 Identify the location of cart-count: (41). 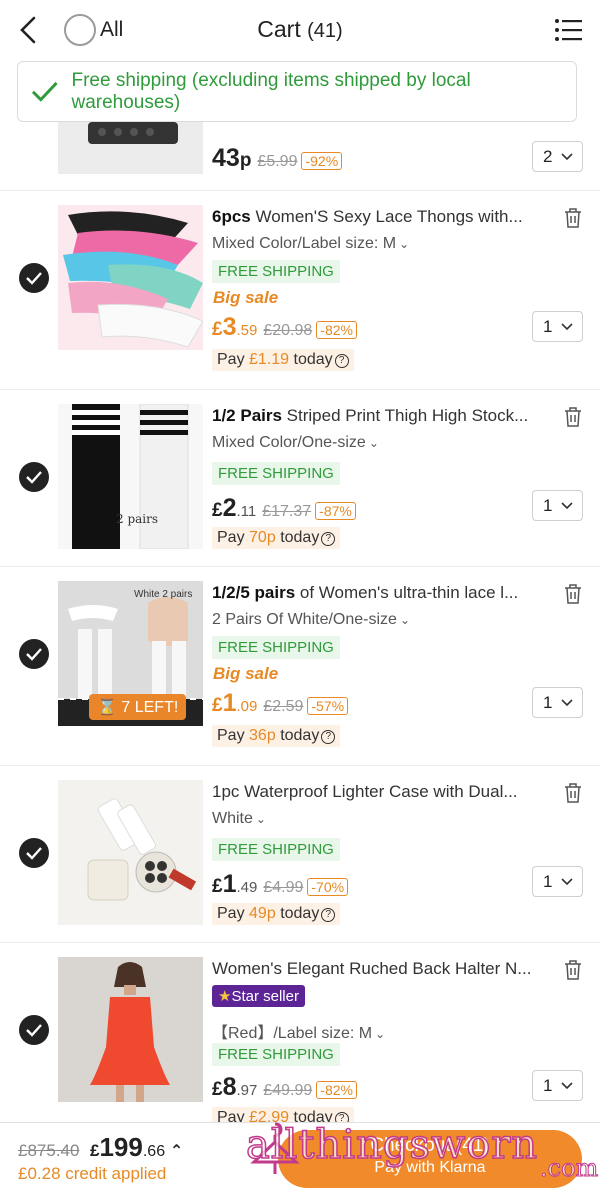
(325, 31).